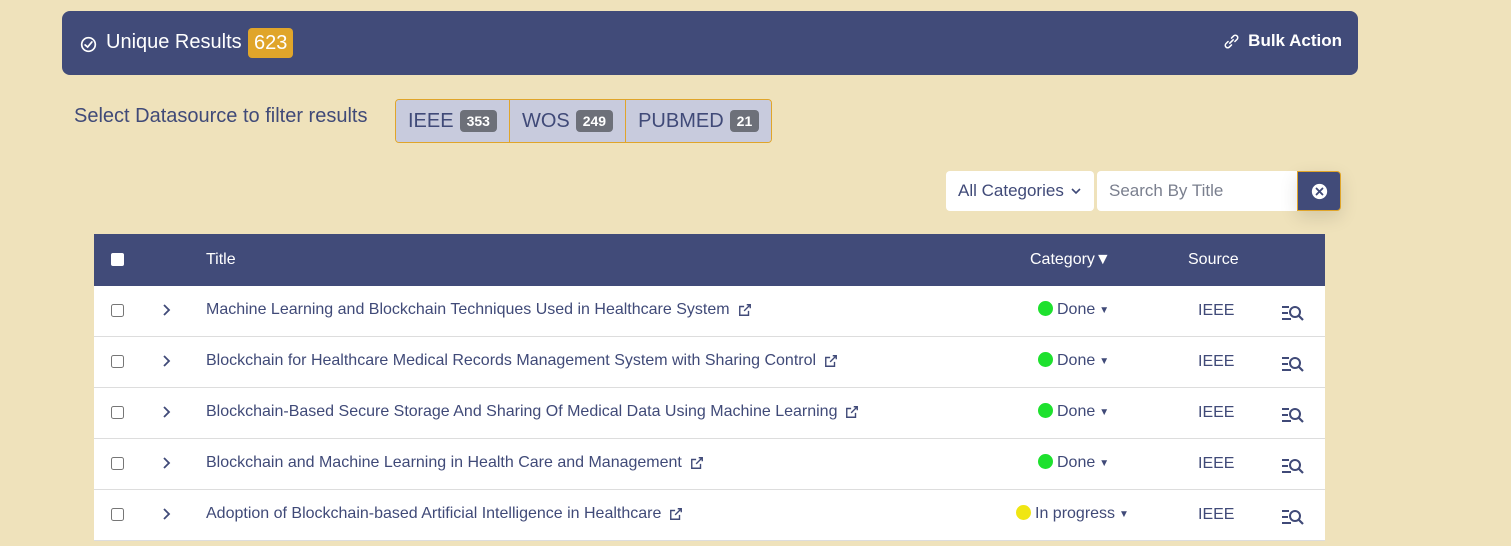 Image resolution: width=1511 pixels, height=546 pixels. Describe the element at coordinates (594, 121) in the screenshot. I see `datasource-count-badge: 249` at that location.